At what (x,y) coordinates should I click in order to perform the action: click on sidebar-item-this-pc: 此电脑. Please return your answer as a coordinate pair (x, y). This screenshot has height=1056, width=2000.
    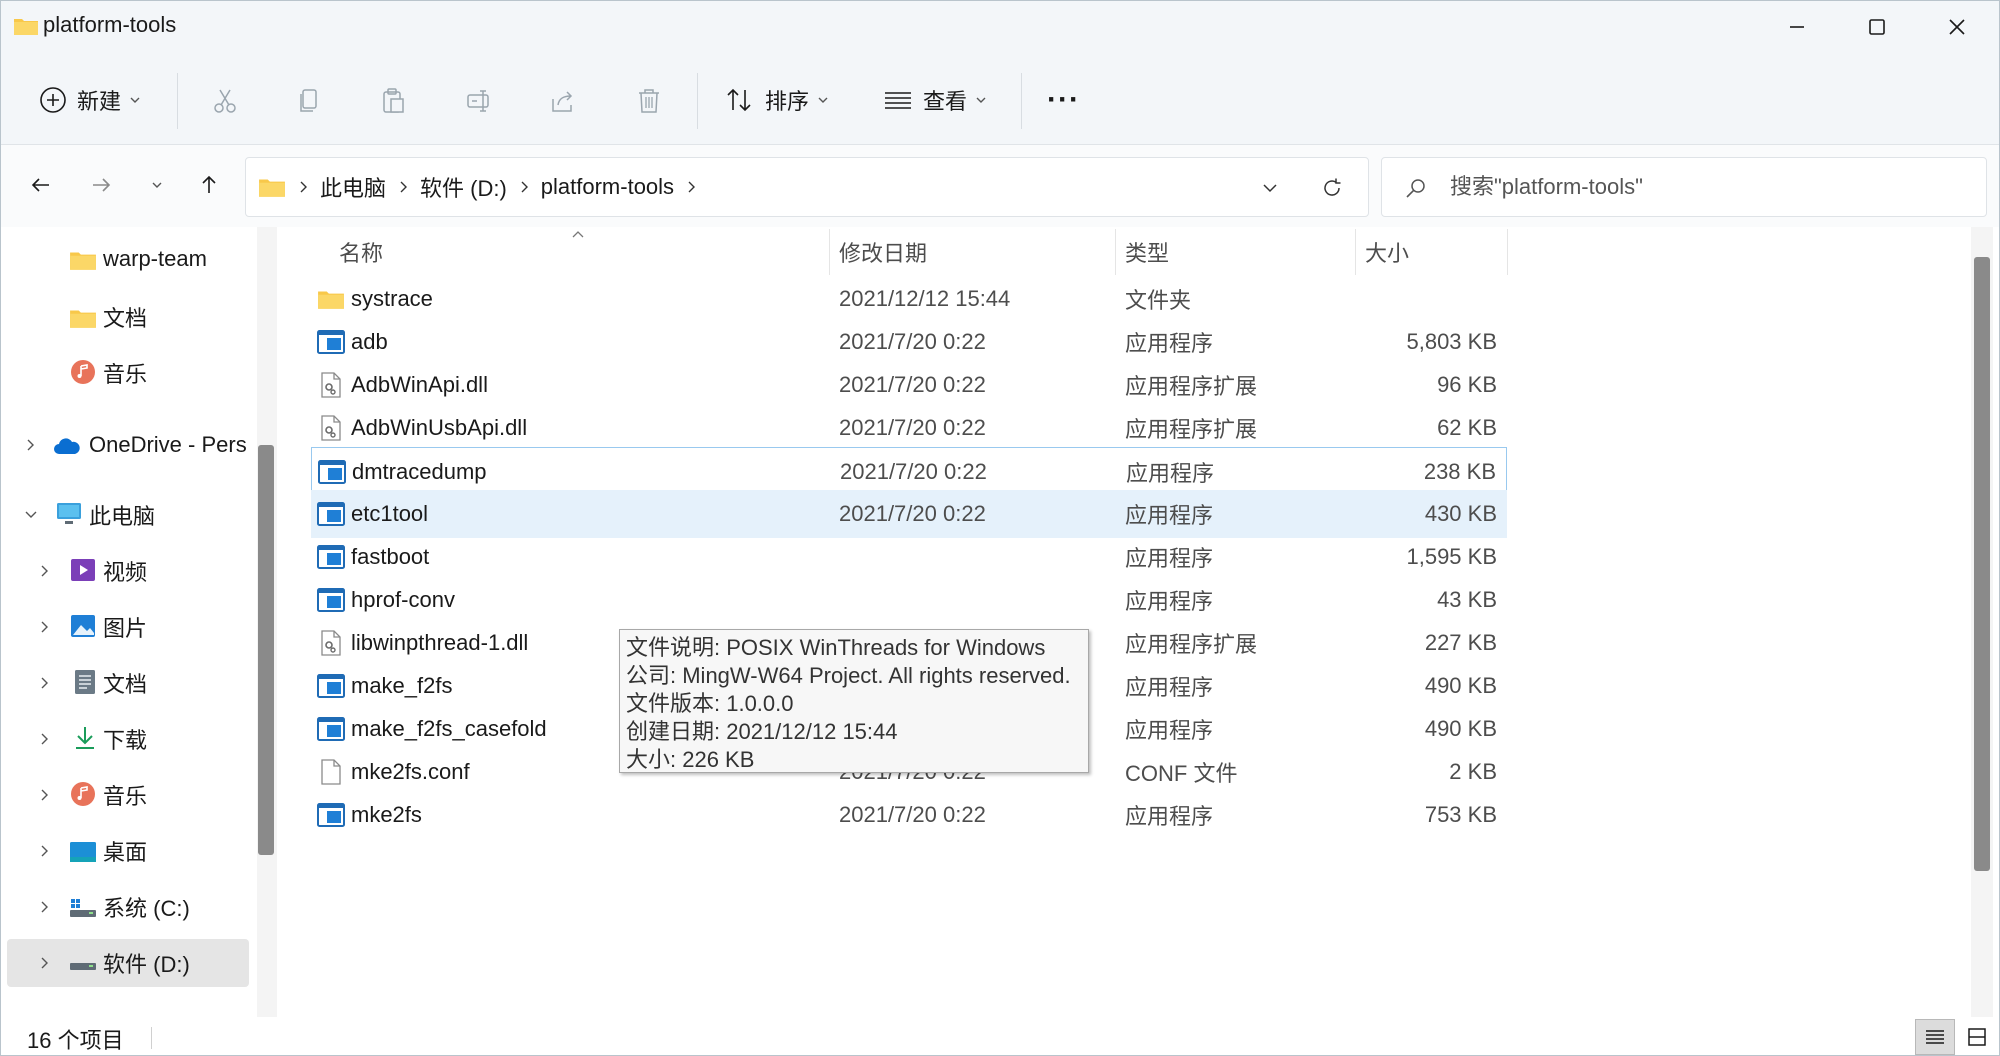
    Looking at the image, I should click on (128, 515).